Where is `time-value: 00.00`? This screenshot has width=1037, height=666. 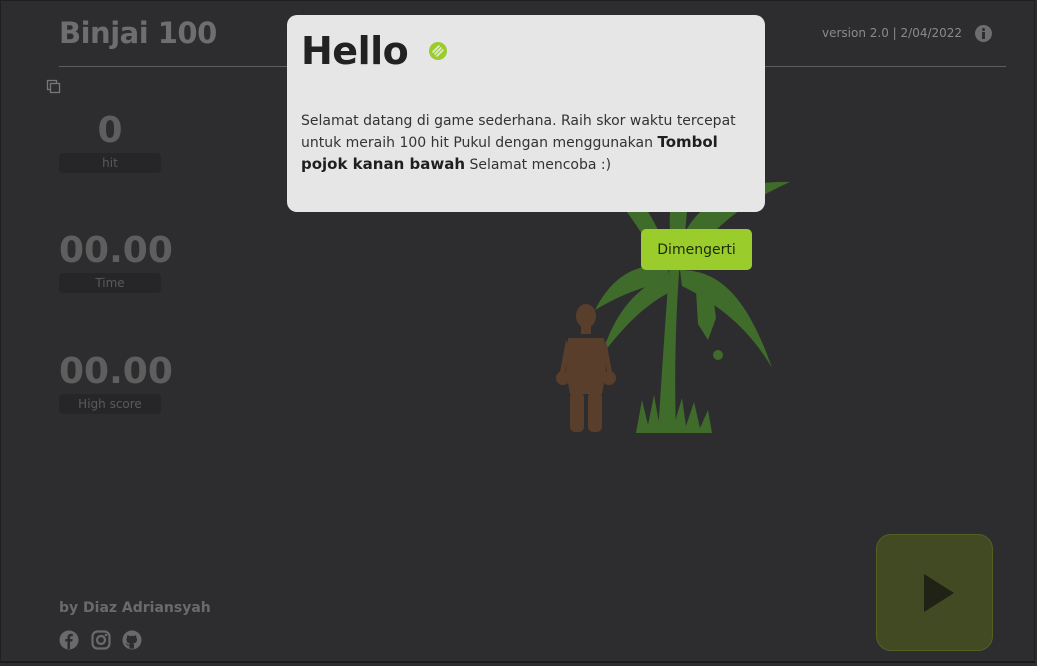 time-value: 00.00 is located at coordinates (116, 250).